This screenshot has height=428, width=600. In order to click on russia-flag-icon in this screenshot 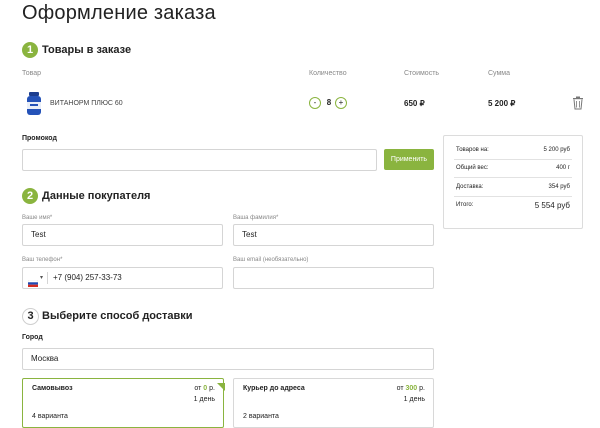, I will do `click(33, 281)`.